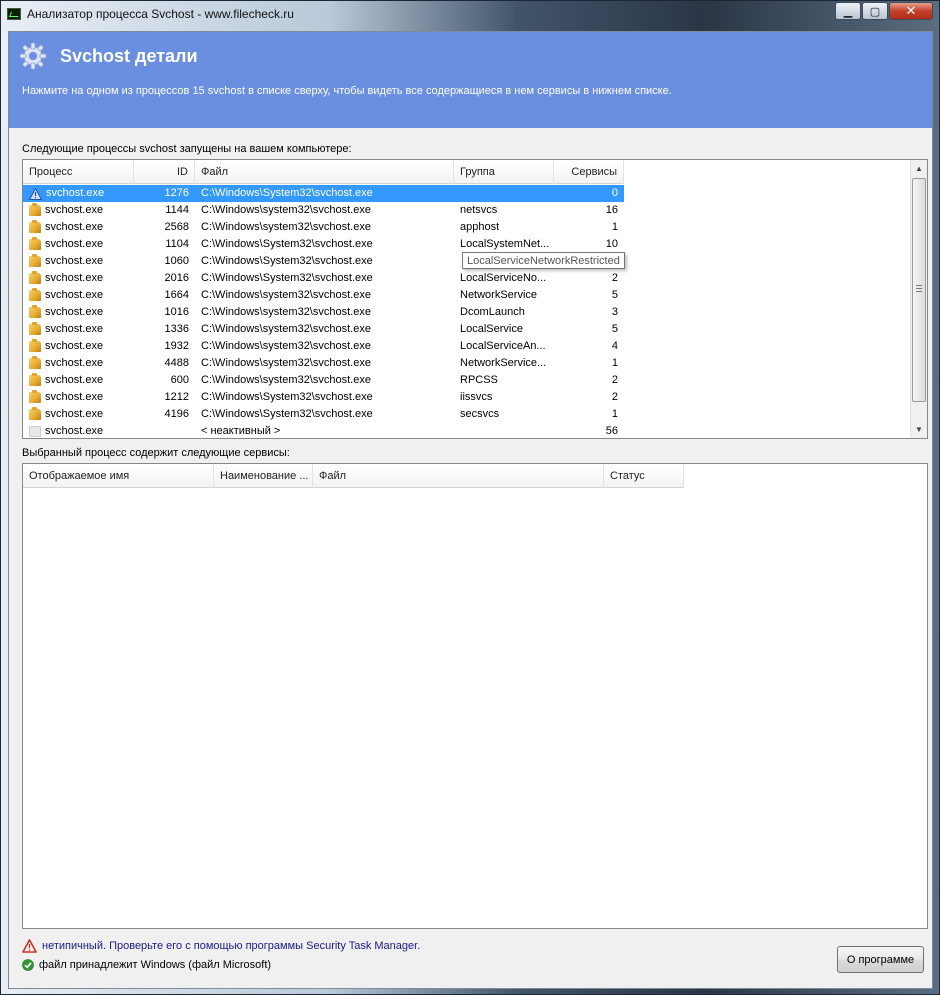  What do you see at coordinates (499, 295) in the screenshot?
I see `cell-group: NetworkService` at bounding box center [499, 295].